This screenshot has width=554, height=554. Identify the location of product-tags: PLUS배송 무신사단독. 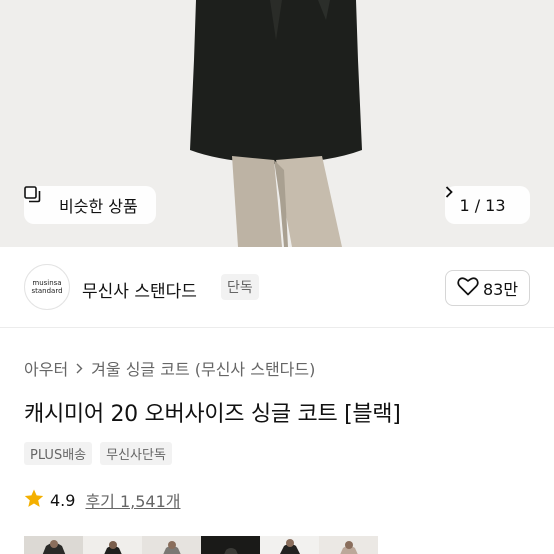
(98, 453).